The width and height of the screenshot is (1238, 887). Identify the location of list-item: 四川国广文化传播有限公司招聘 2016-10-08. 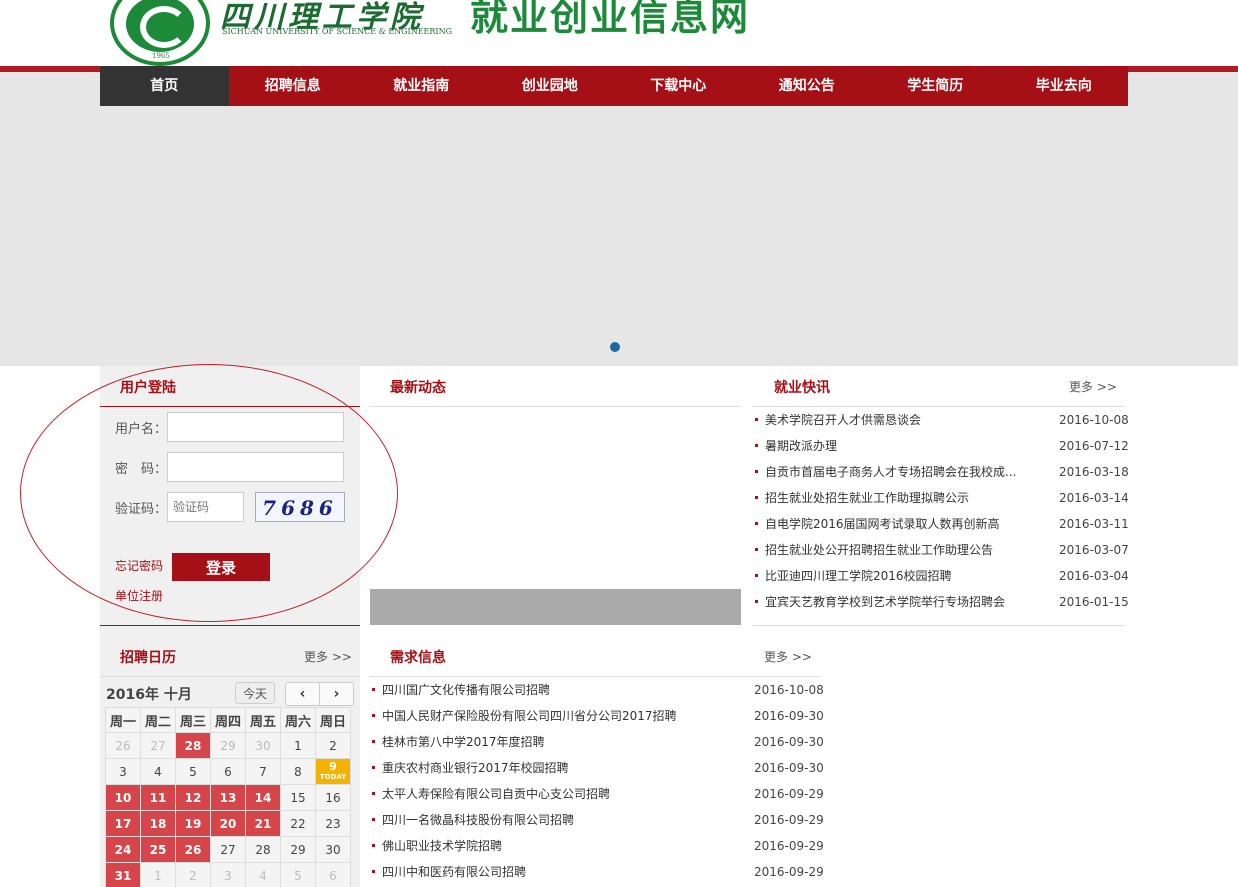
(598, 690).